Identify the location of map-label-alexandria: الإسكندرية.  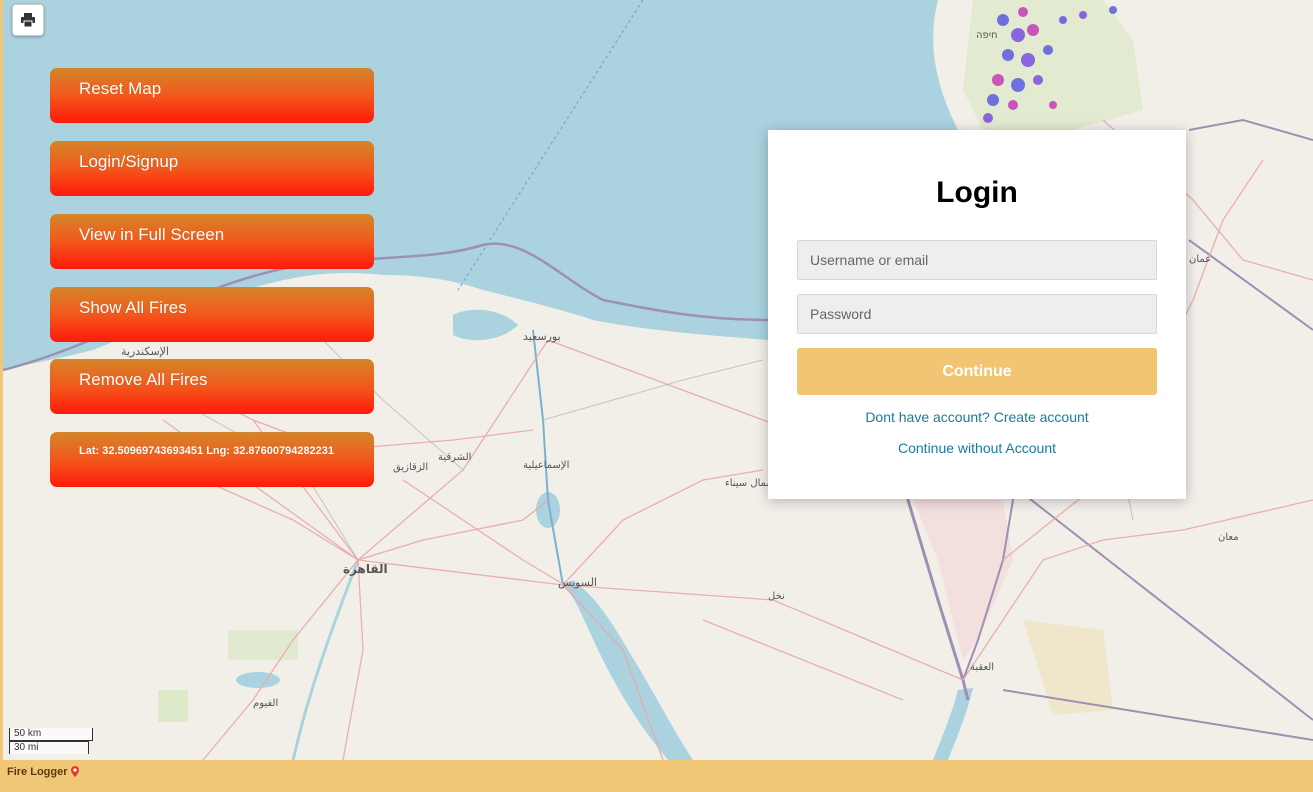
(145, 351).